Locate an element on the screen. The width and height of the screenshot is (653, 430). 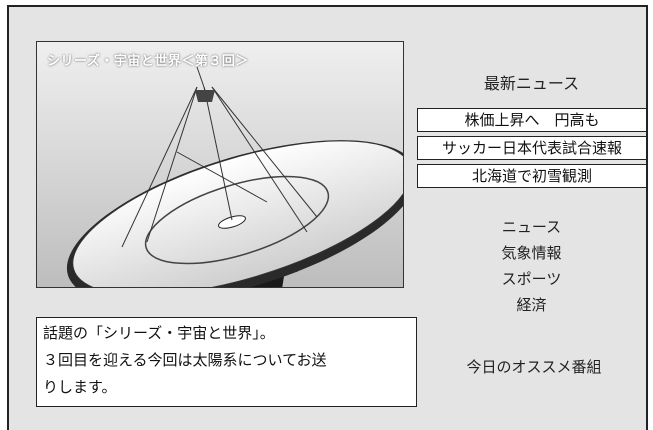
headline-item: サッカー日本代表試合速報 is located at coordinates (532, 148).